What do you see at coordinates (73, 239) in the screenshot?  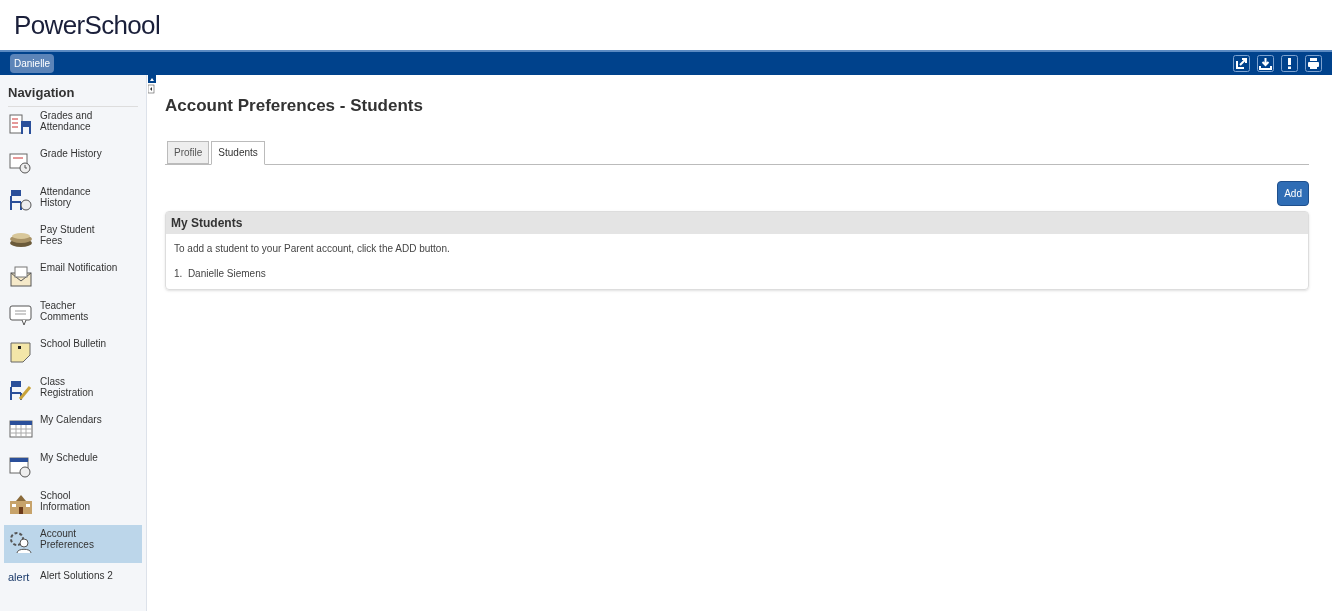 I see `nav-item: Pay Student Fees` at bounding box center [73, 239].